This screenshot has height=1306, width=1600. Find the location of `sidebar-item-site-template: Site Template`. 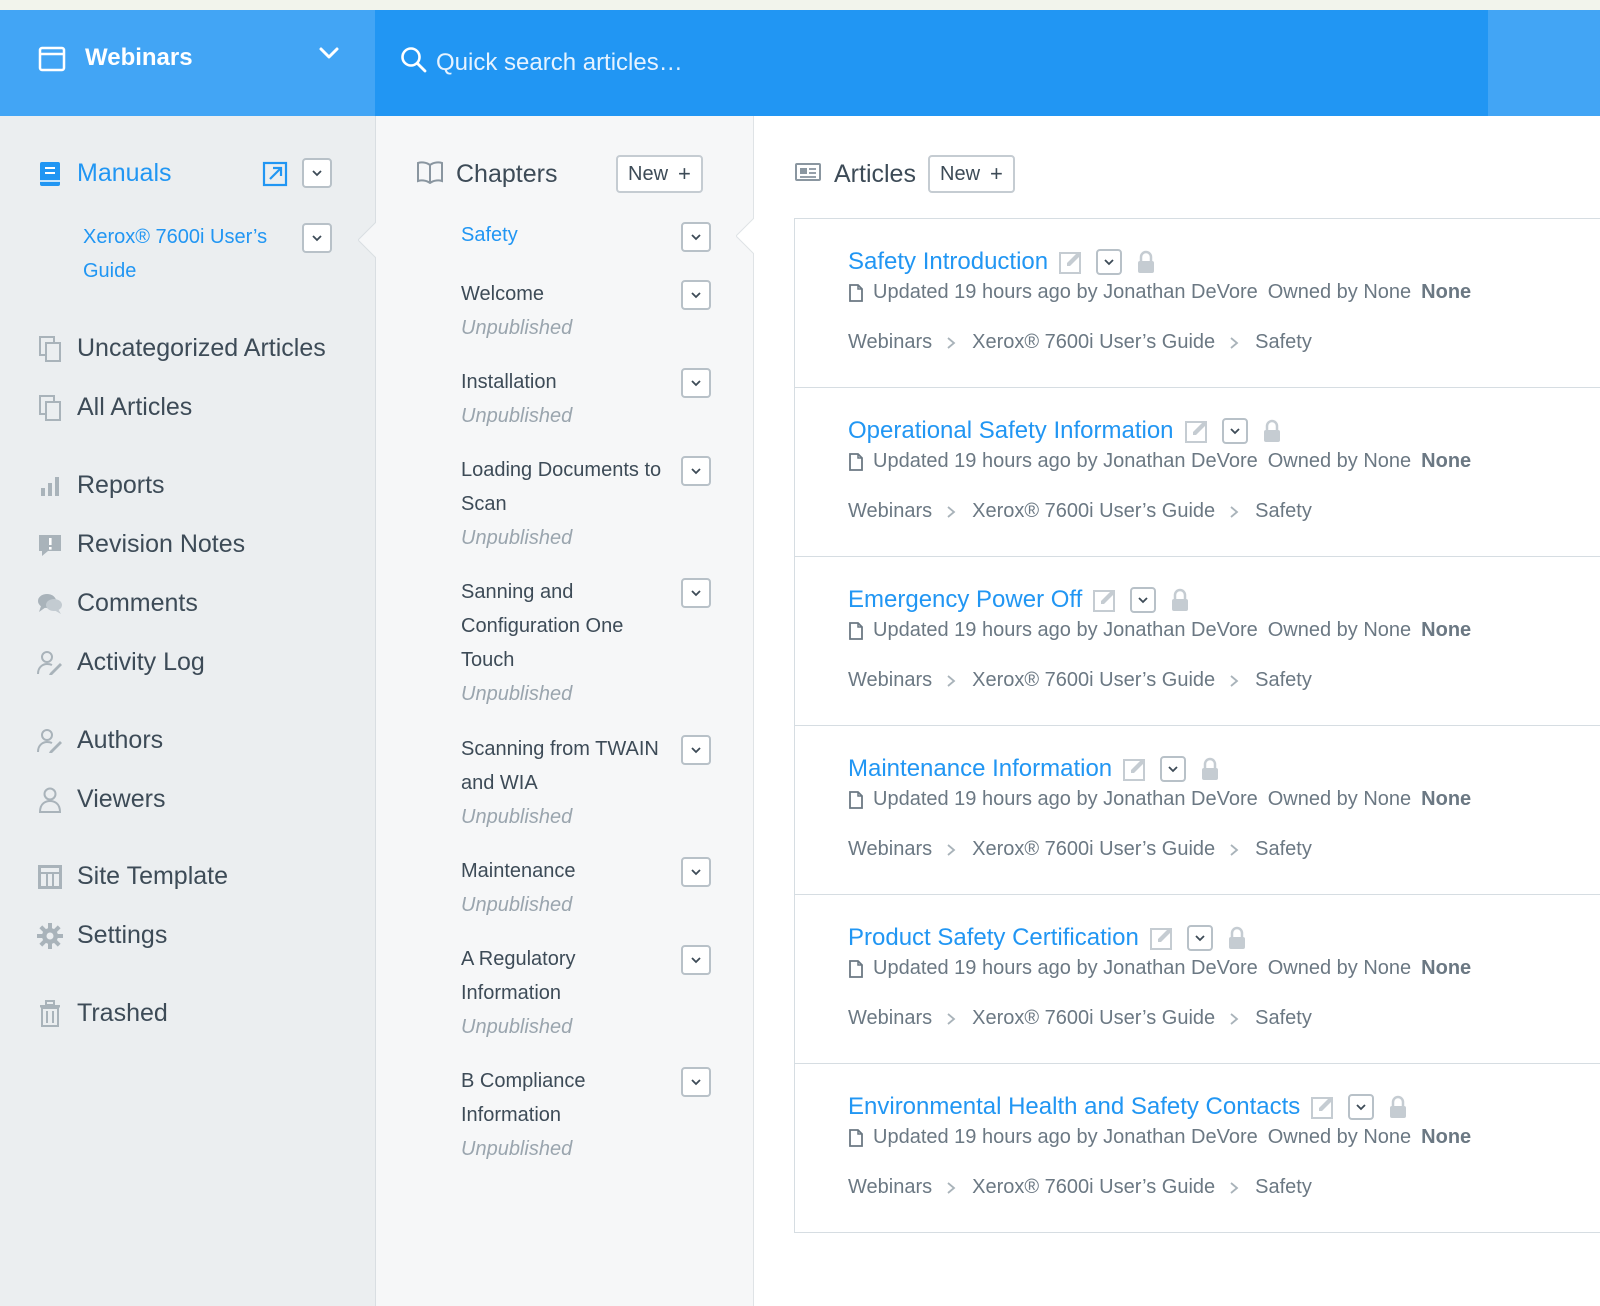

sidebar-item-site-template: Site Template is located at coordinates (132, 876).